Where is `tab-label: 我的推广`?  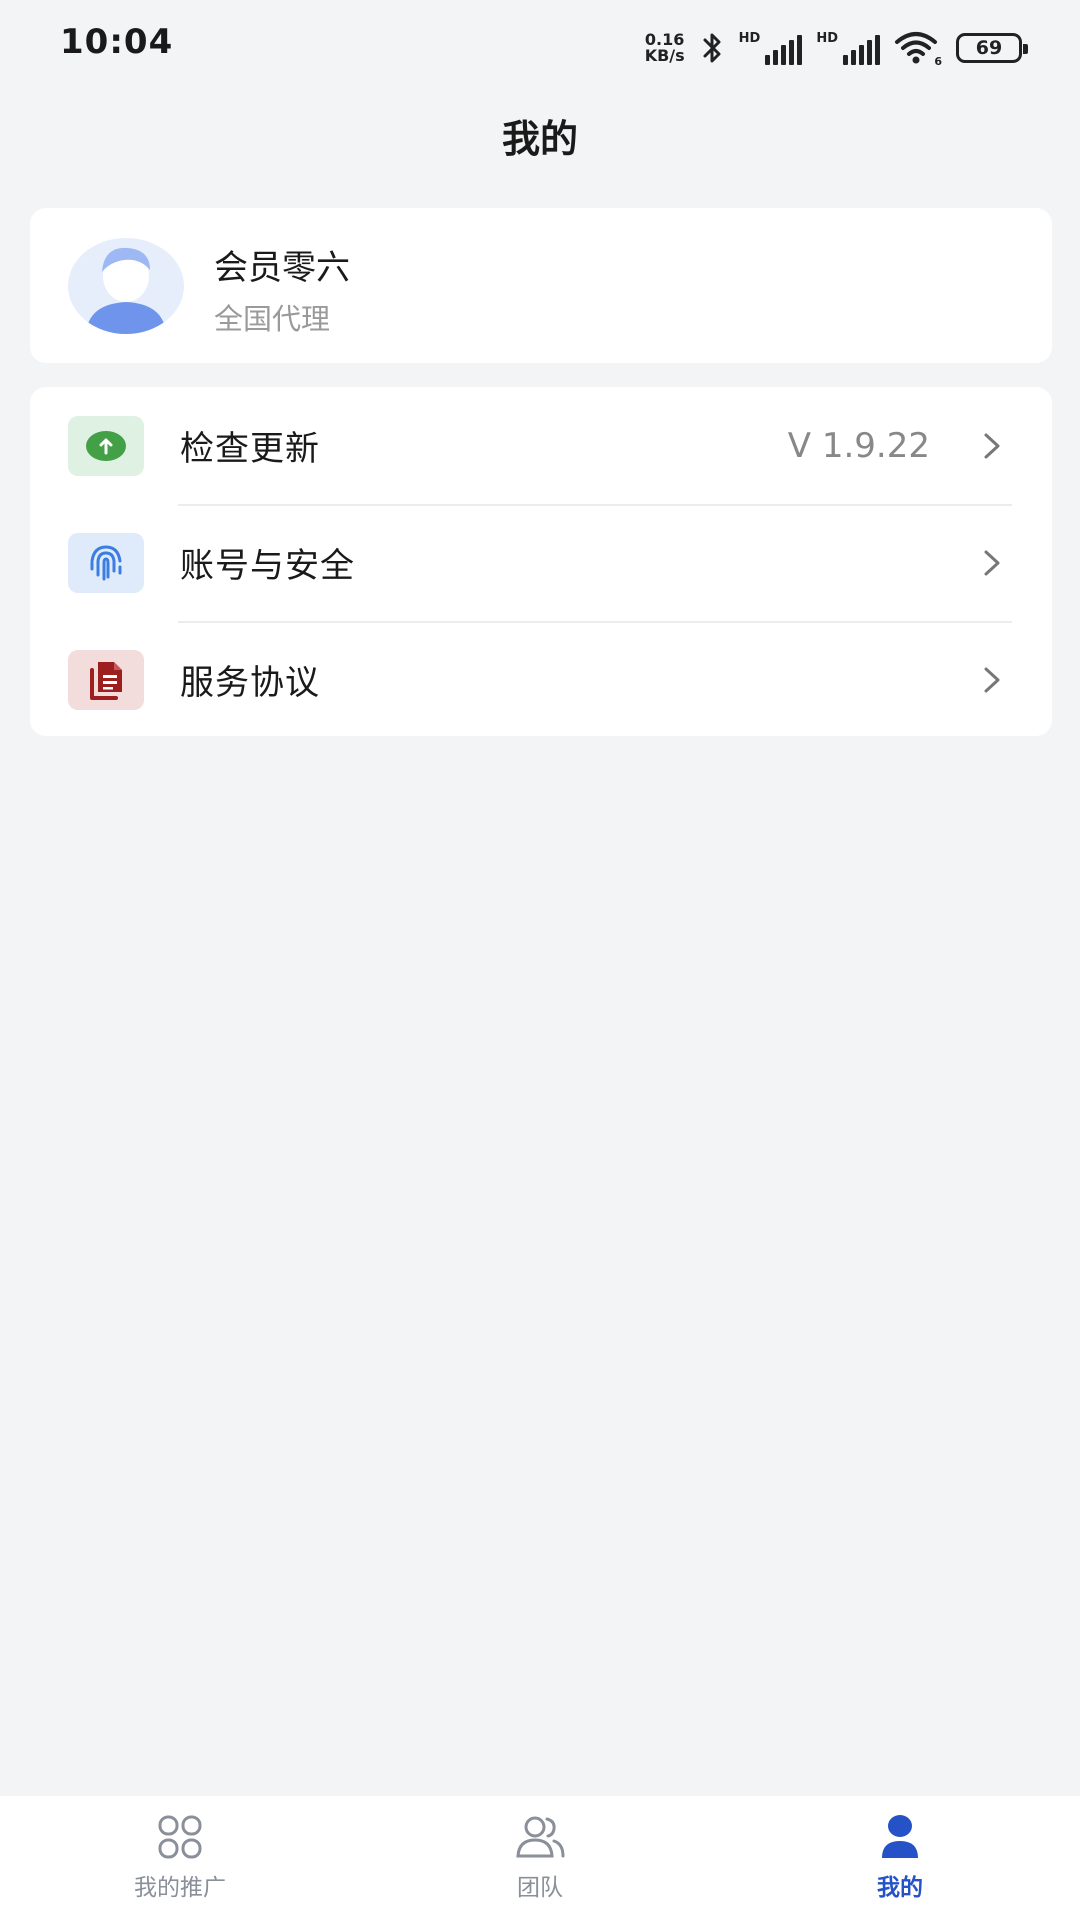
tab-label: 我的推广 is located at coordinates (180, 1888).